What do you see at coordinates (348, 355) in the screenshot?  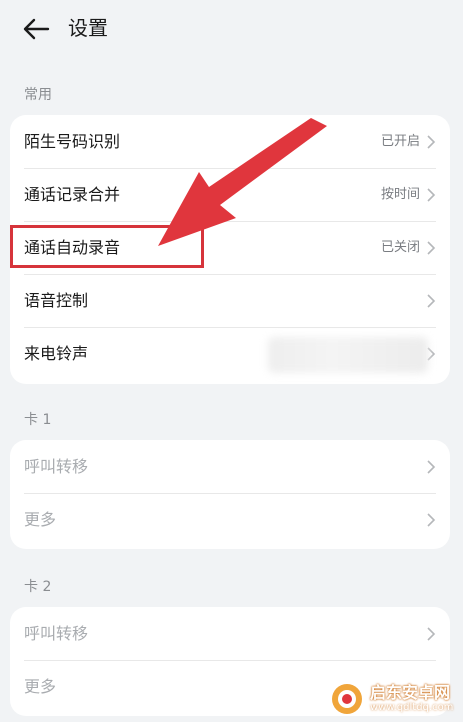 I see `blurred-value` at bounding box center [348, 355].